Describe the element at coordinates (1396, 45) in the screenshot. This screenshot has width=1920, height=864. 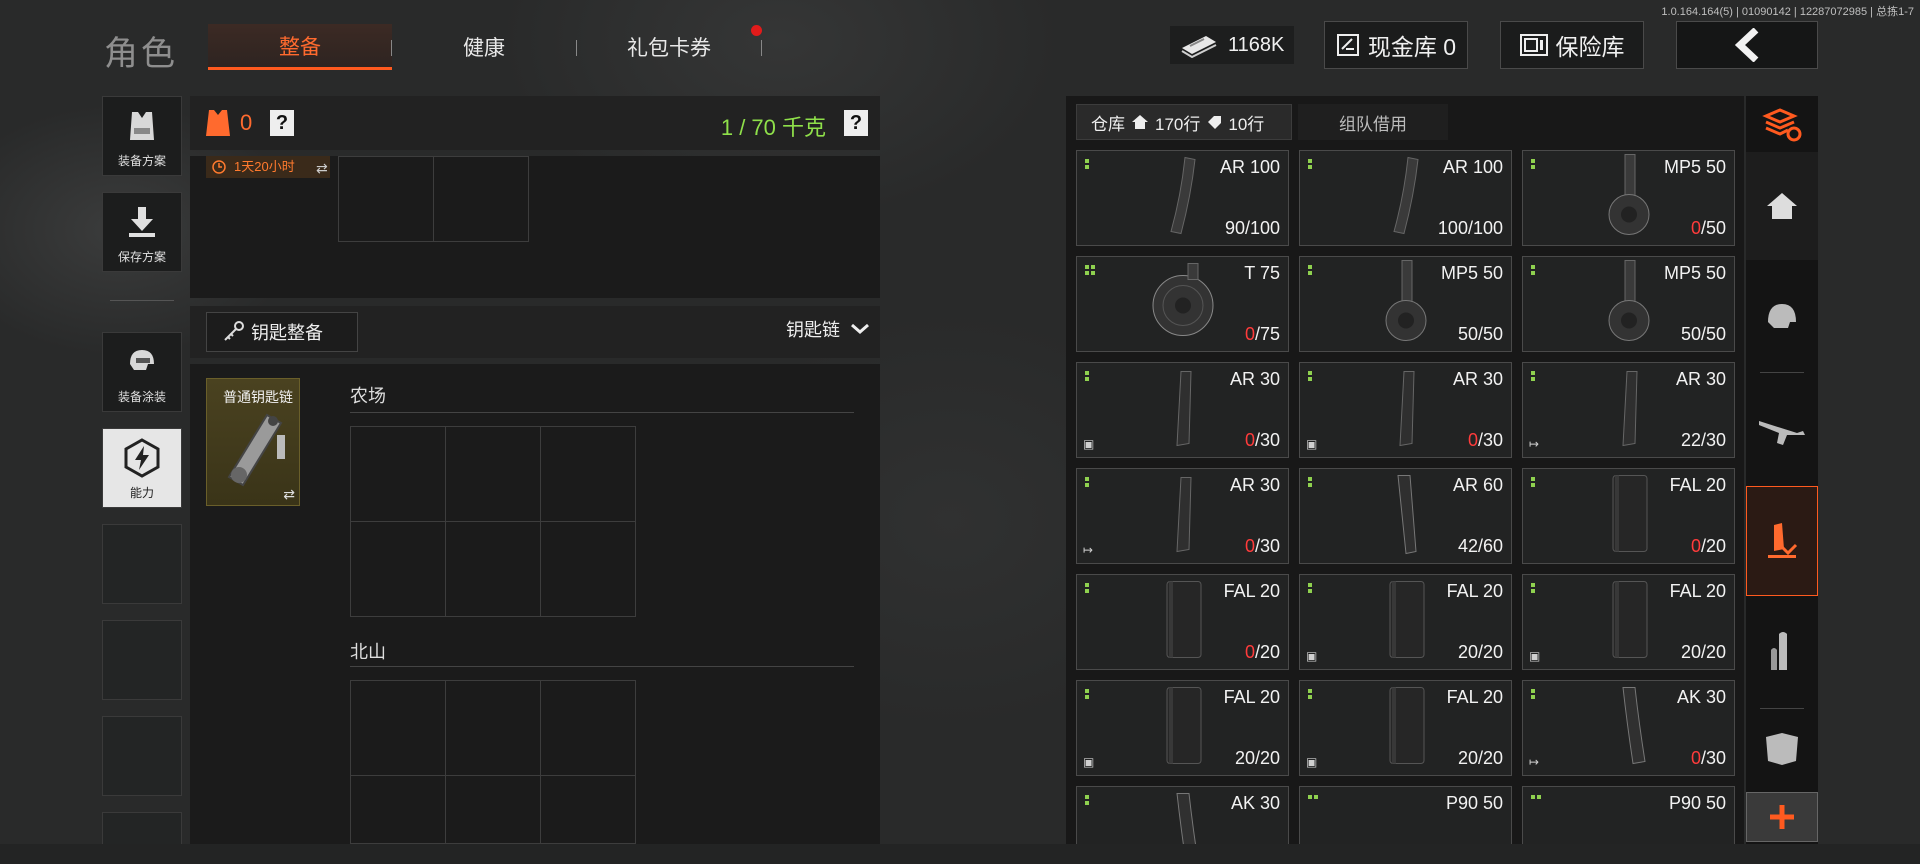
I see `cash-vault-button: 现金库 0` at that location.